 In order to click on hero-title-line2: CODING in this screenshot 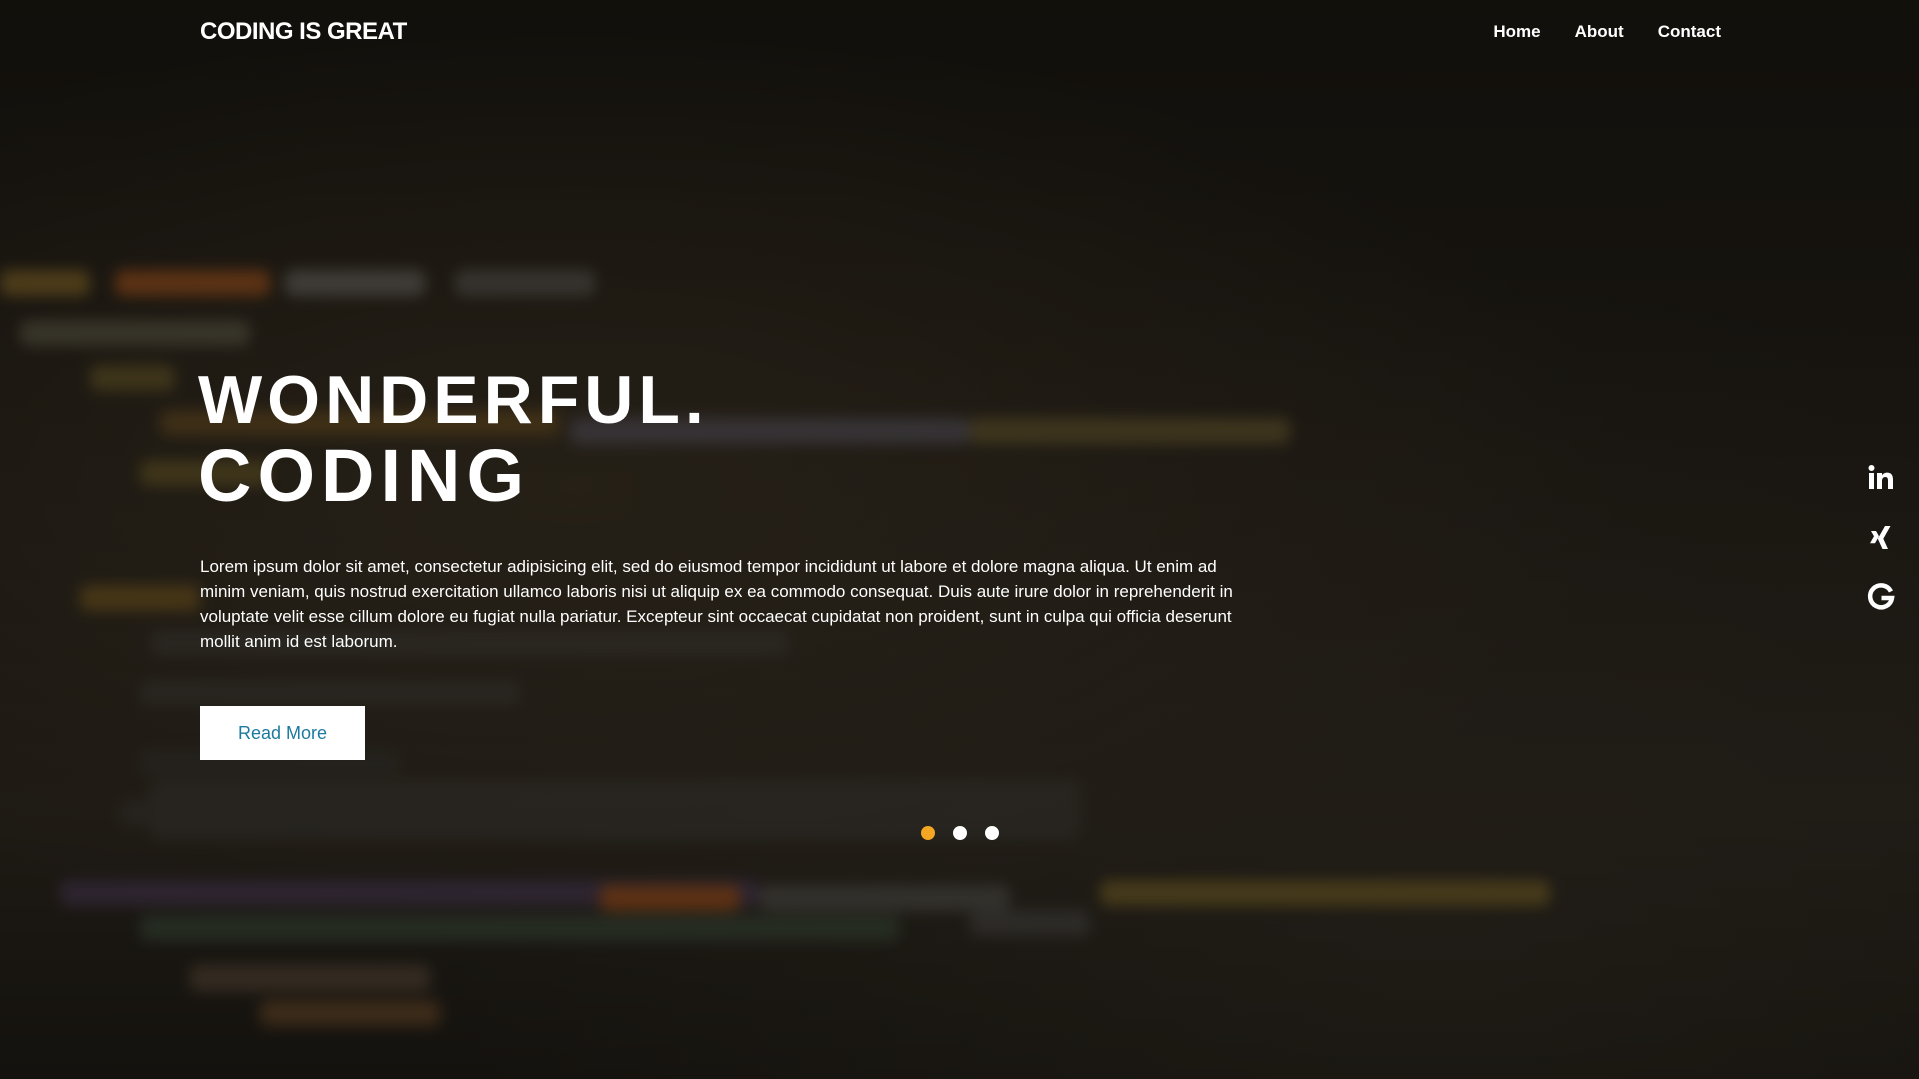, I will do `click(364, 475)`.